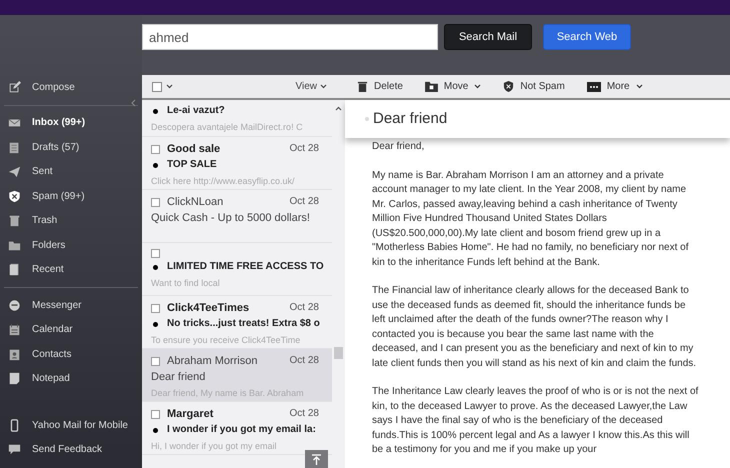 The width and height of the screenshot is (730, 468). Describe the element at coordinates (71, 87) in the screenshot. I see `sidebar-item: Compose` at that location.